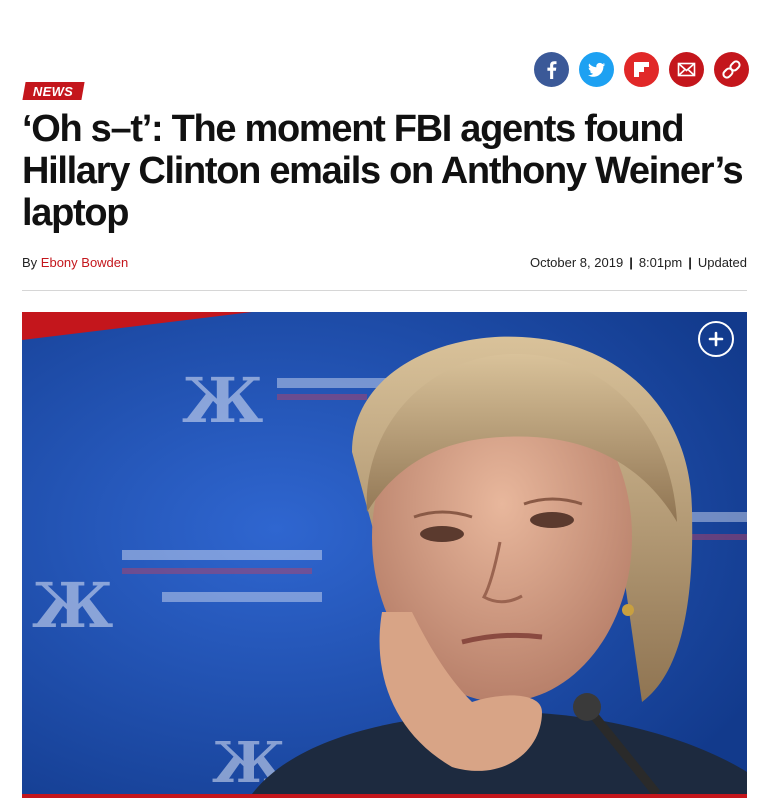 This screenshot has width=775, height=800. I want to click on facebook-icon, so click(552, 70).